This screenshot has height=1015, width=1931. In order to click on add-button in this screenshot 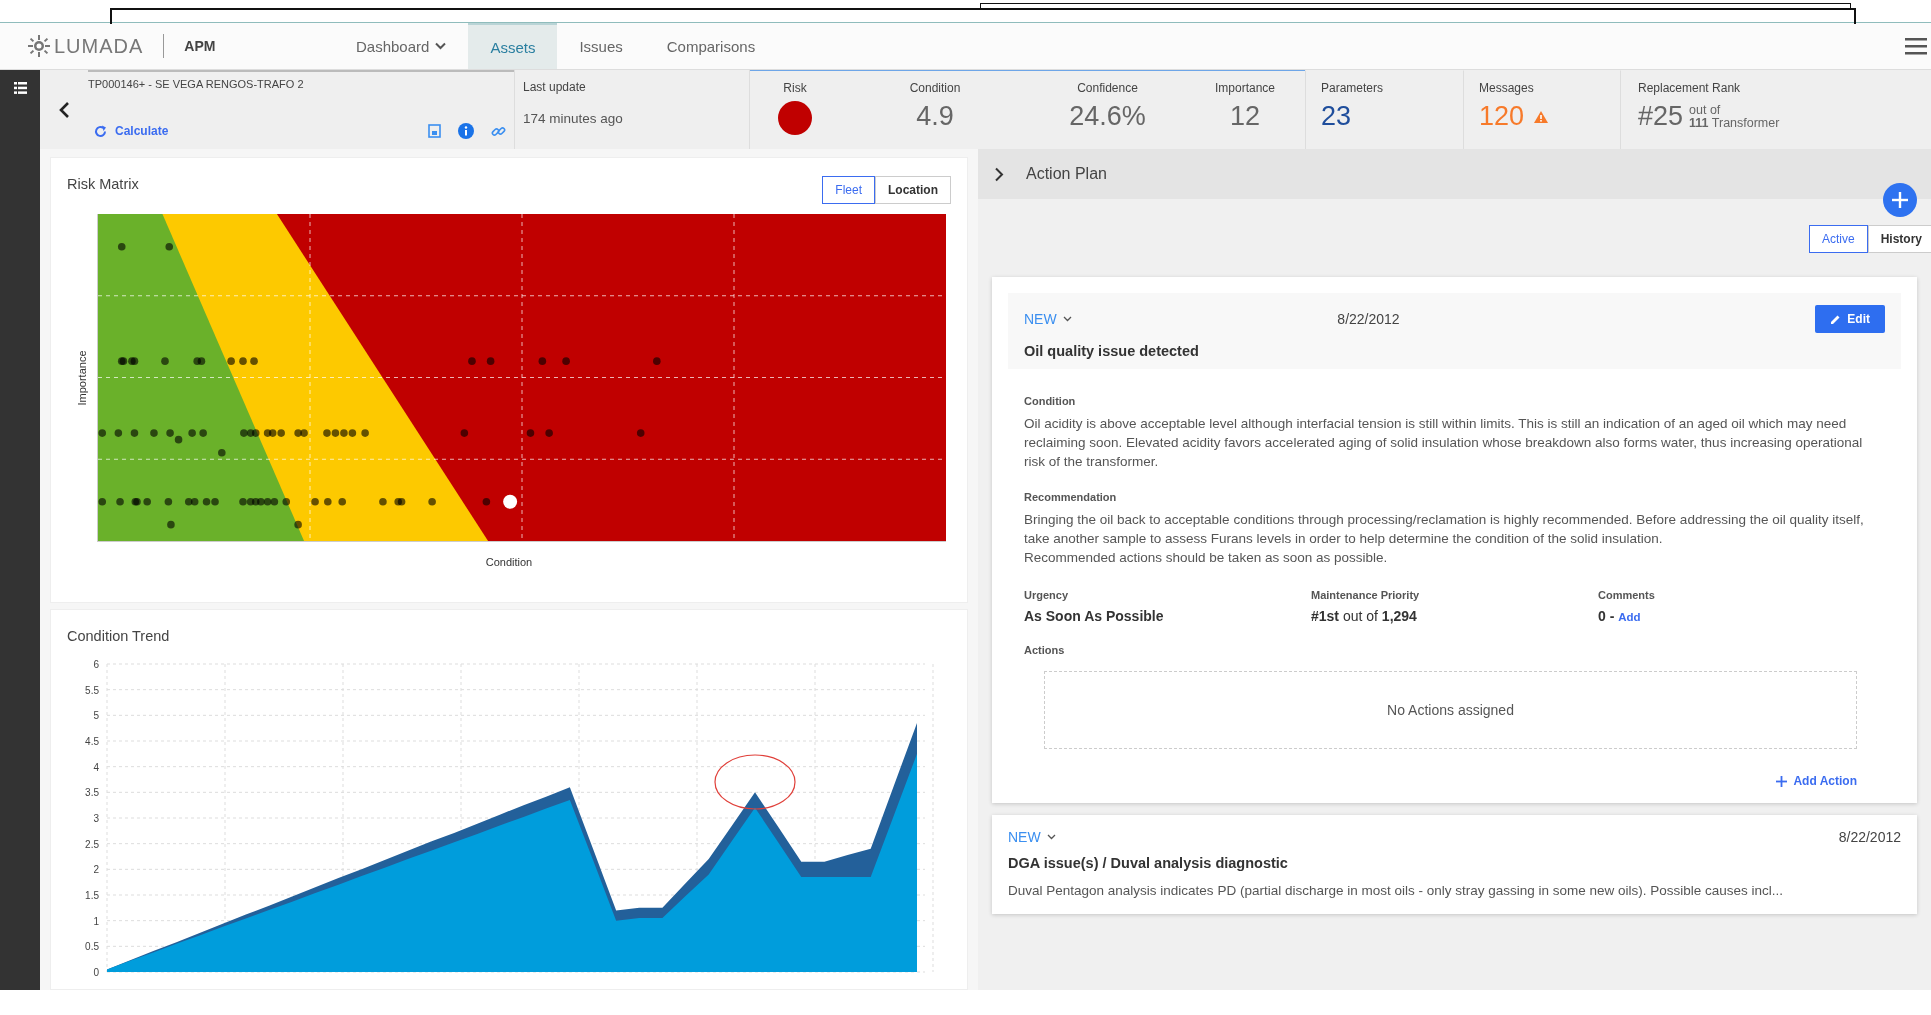, I will do `click(1900, 200)`.